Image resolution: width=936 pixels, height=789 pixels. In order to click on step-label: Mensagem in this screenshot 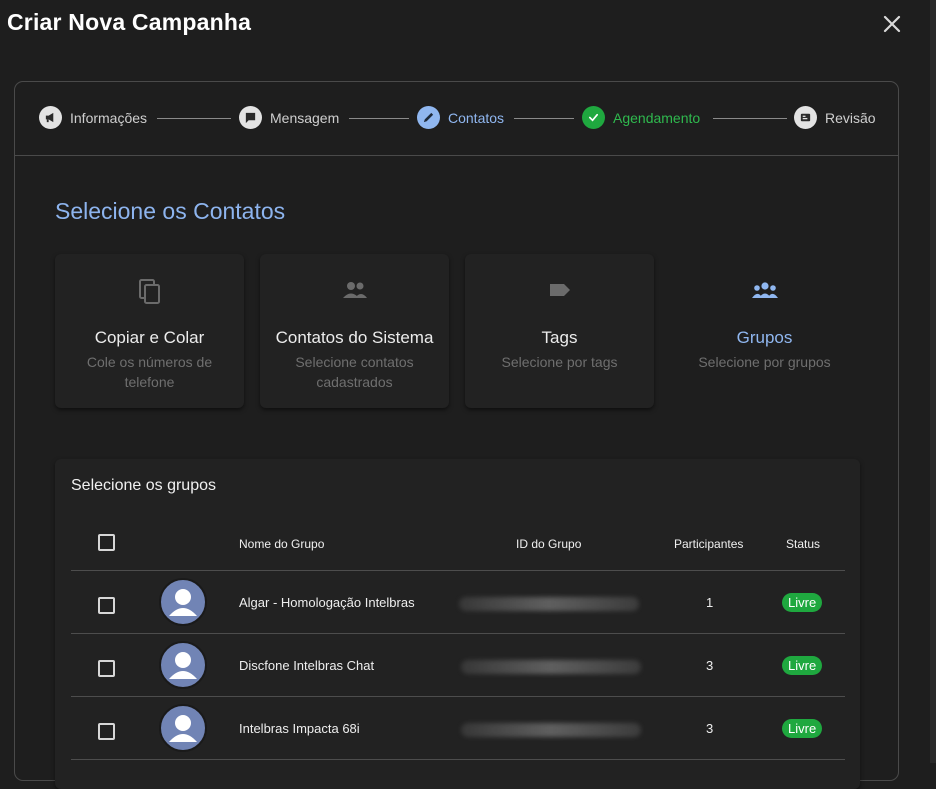, I will do `click(305, 117)`.